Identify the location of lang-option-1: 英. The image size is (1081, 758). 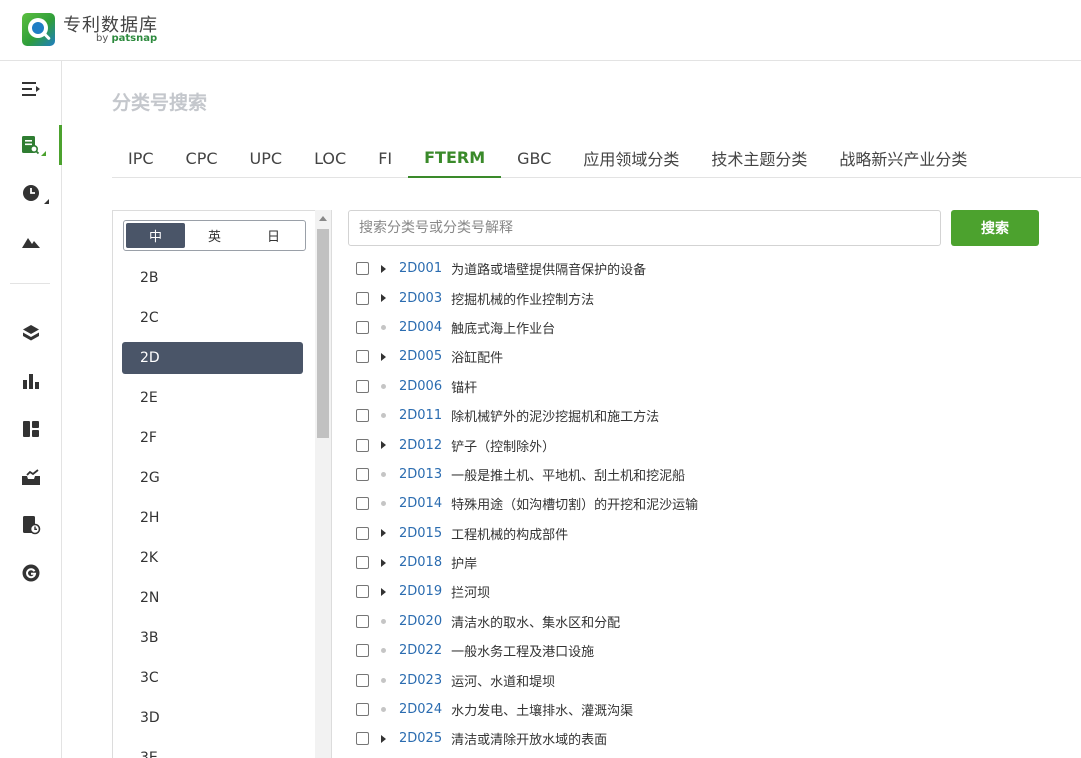
(214, 235).